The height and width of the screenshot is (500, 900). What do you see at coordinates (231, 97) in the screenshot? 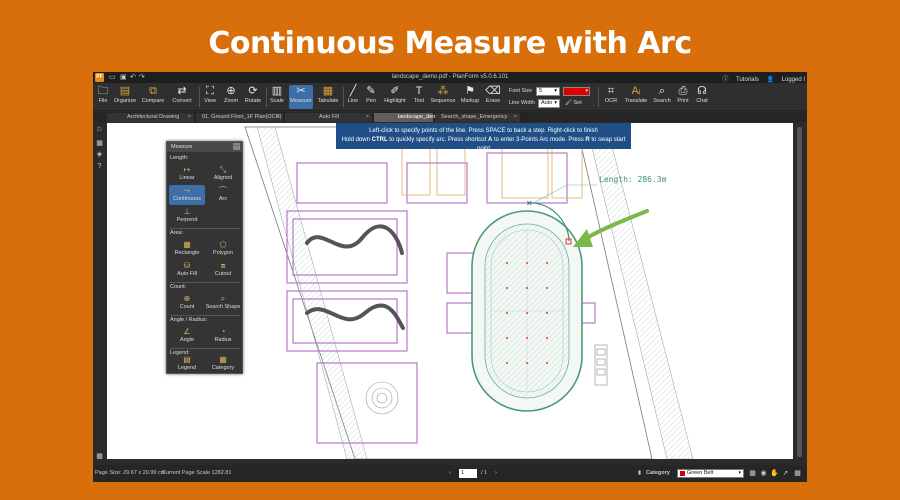
I see `zoom-button: ⊕ Zoom` at bounding box center [231, 97].